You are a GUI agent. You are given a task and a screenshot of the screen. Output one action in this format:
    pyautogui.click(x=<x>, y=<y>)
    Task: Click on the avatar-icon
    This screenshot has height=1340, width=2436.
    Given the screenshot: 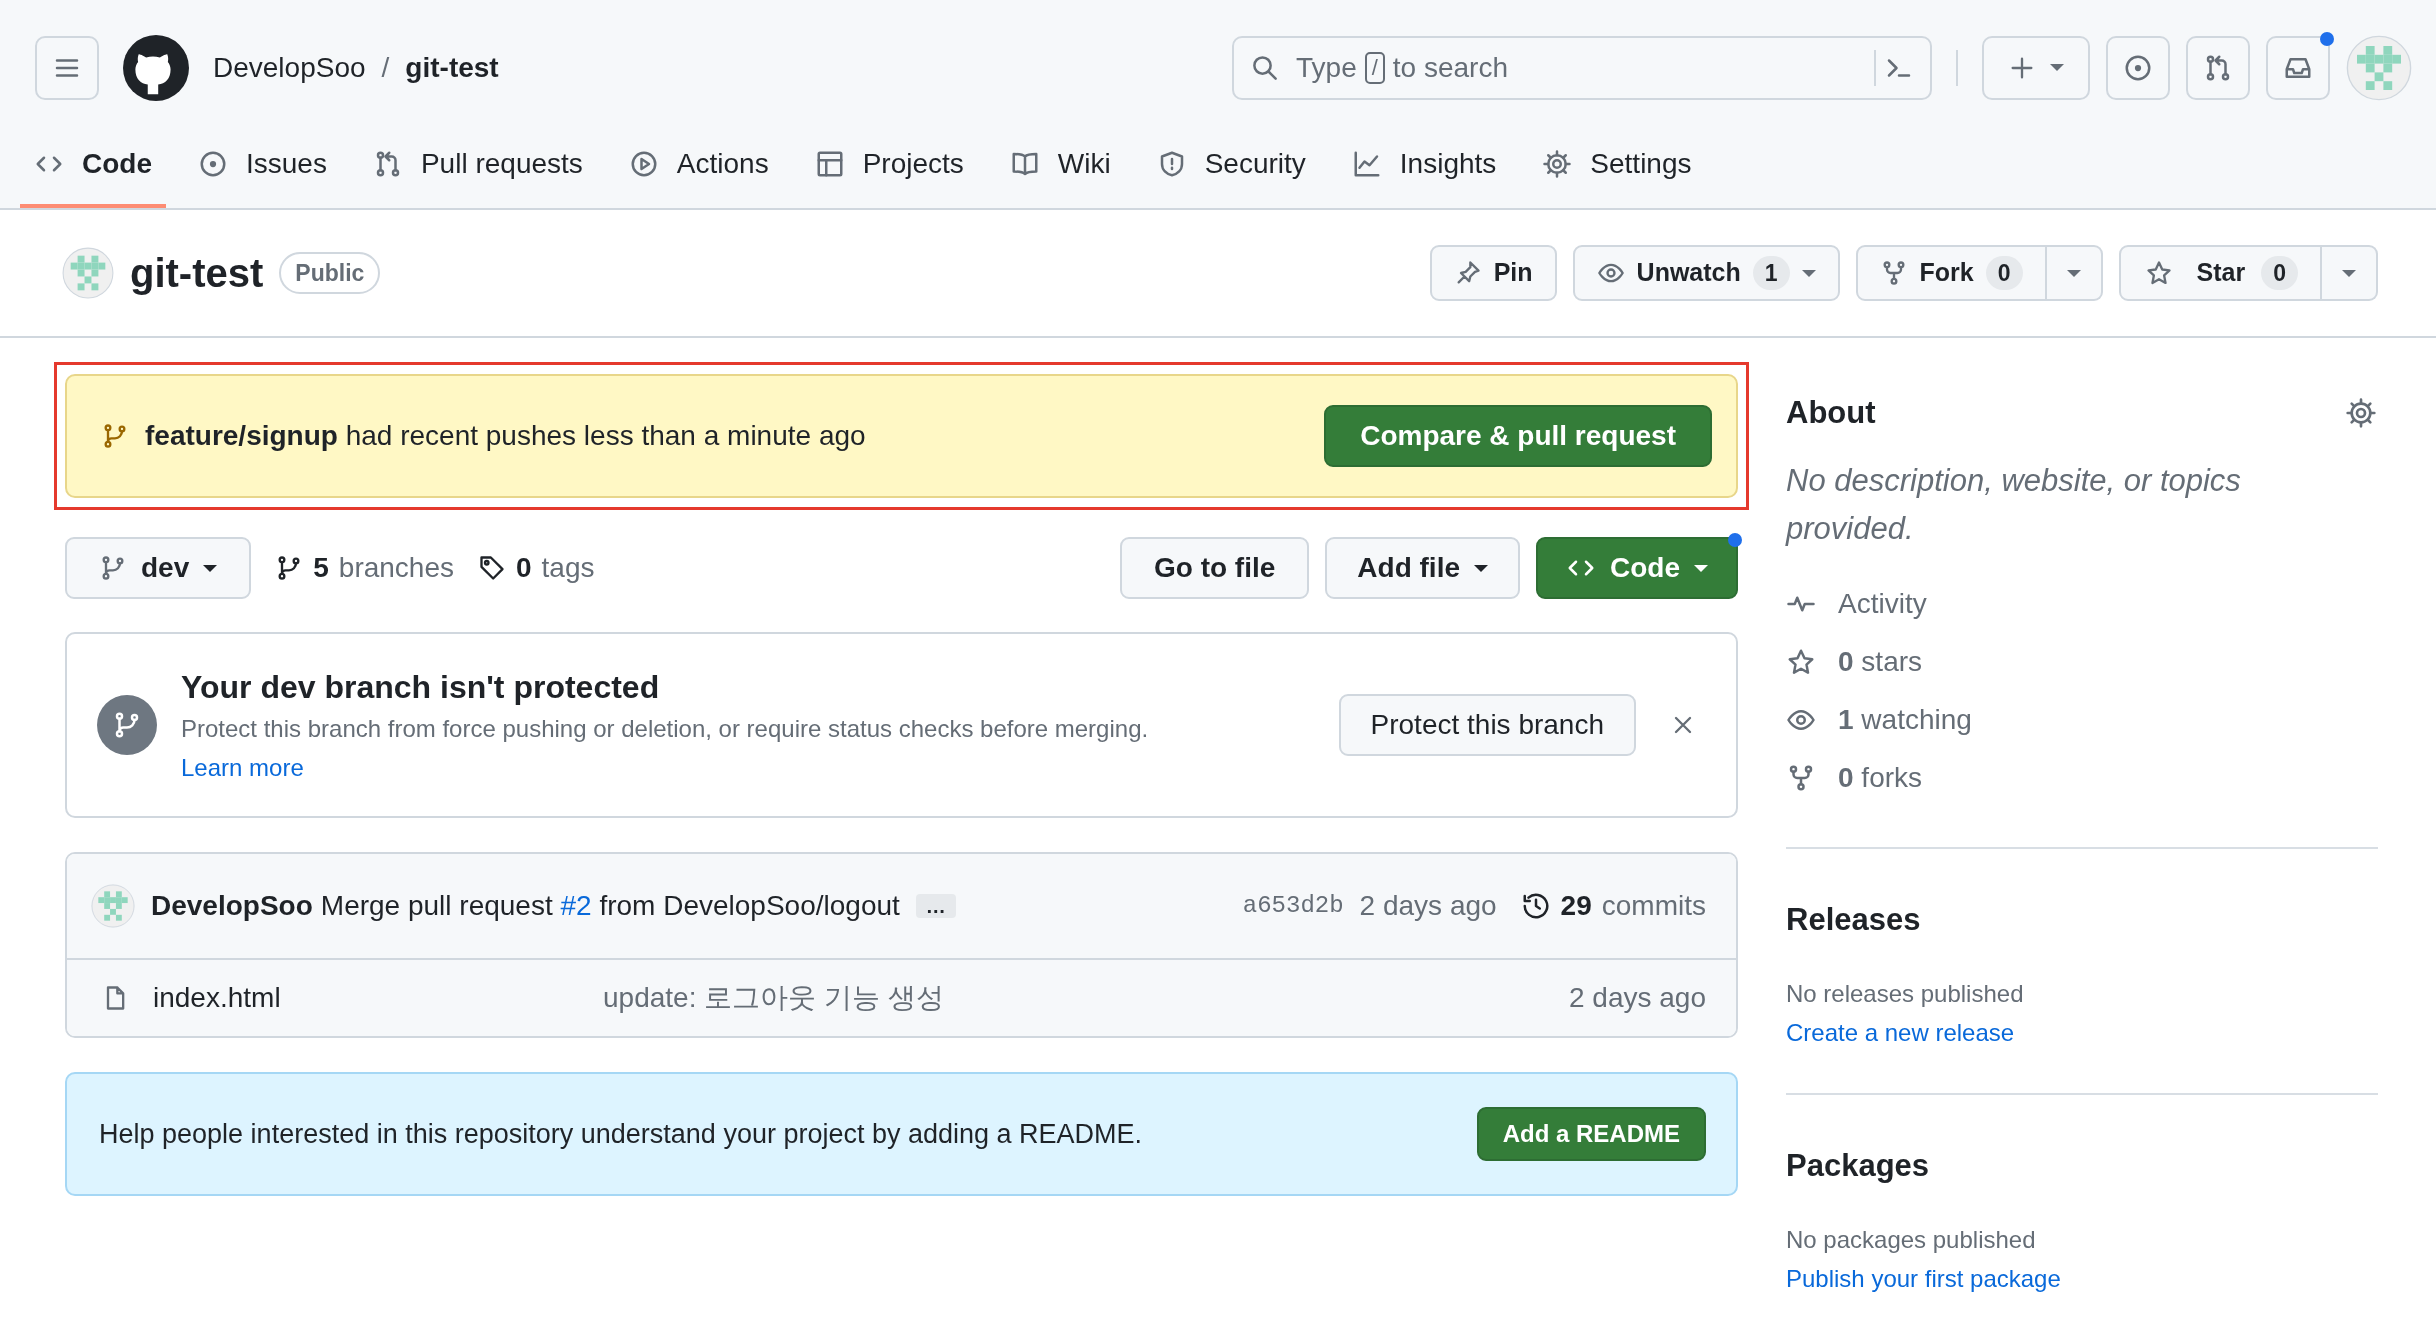 What is the action you would take?
    pyautogui.click(x=2379, y=67)
    